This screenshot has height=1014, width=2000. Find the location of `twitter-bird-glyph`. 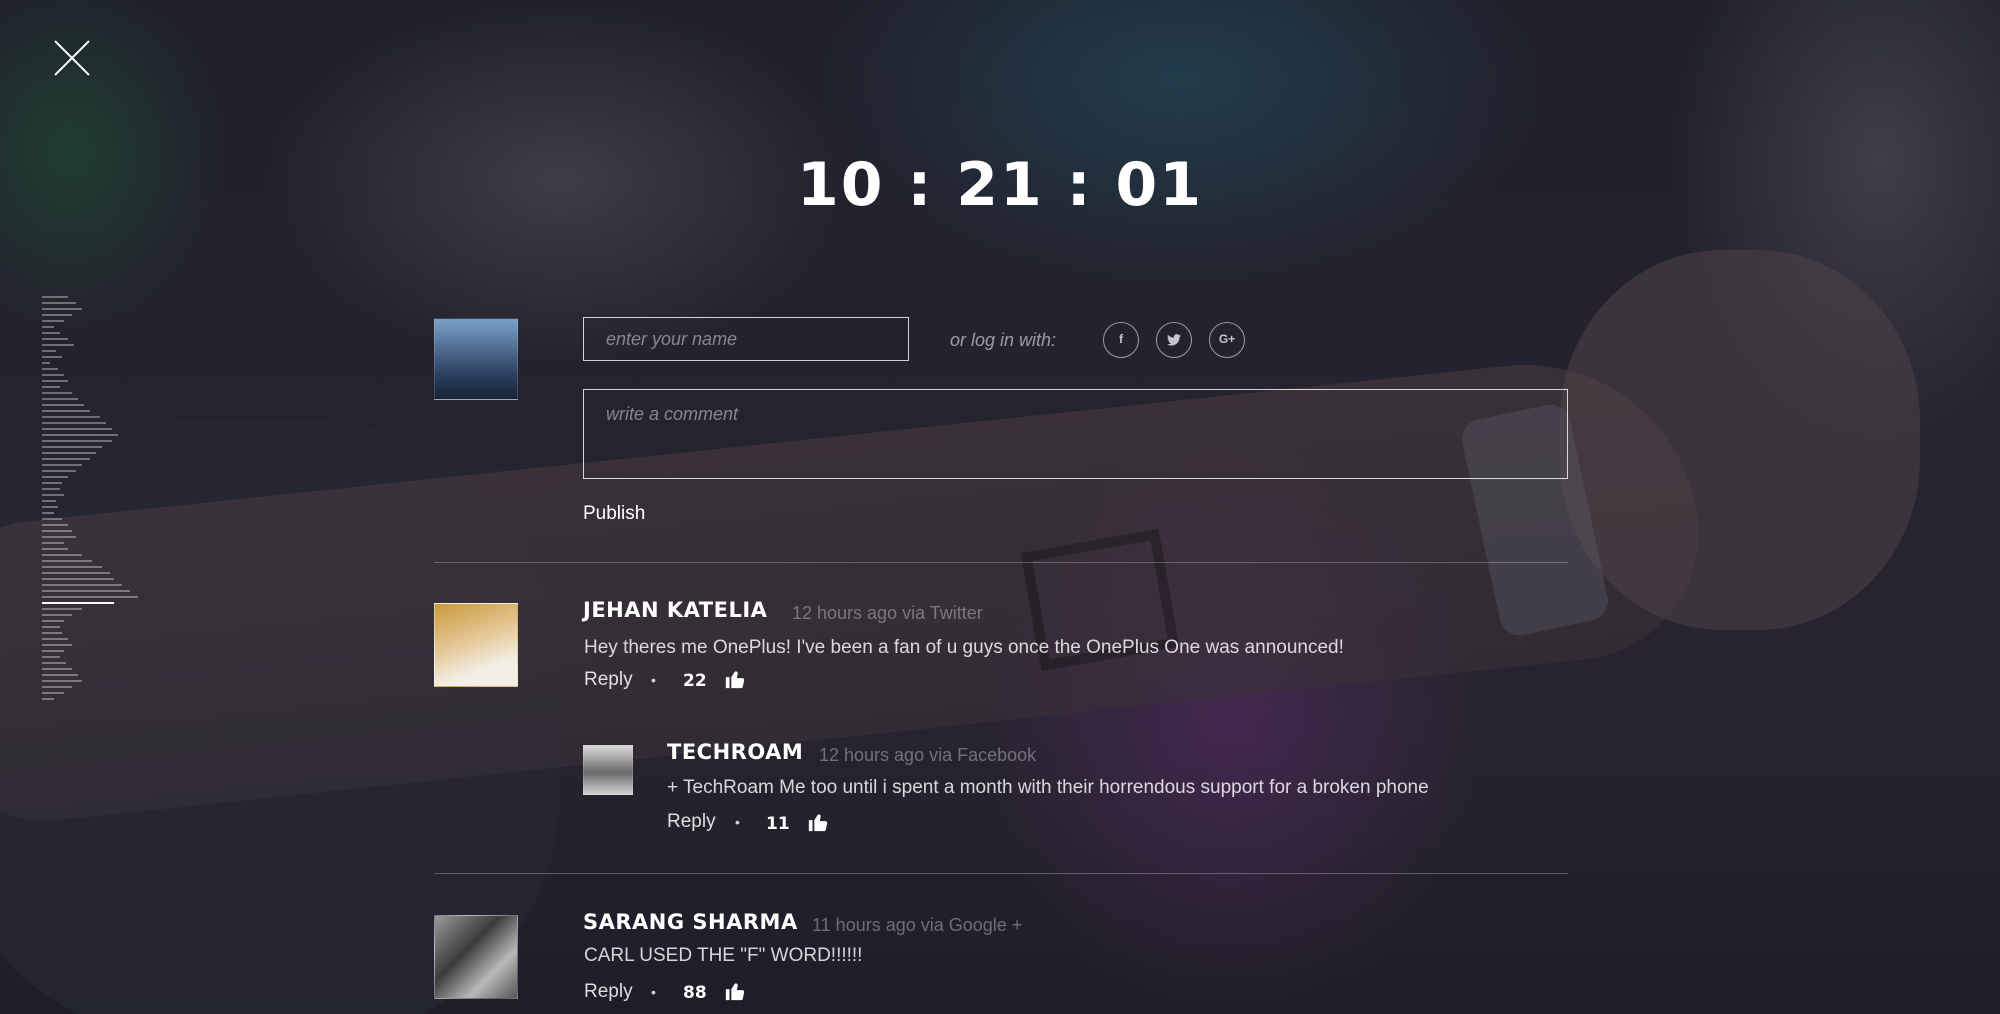

twitter-bird-glyph is located at coordinates (1174, 340).